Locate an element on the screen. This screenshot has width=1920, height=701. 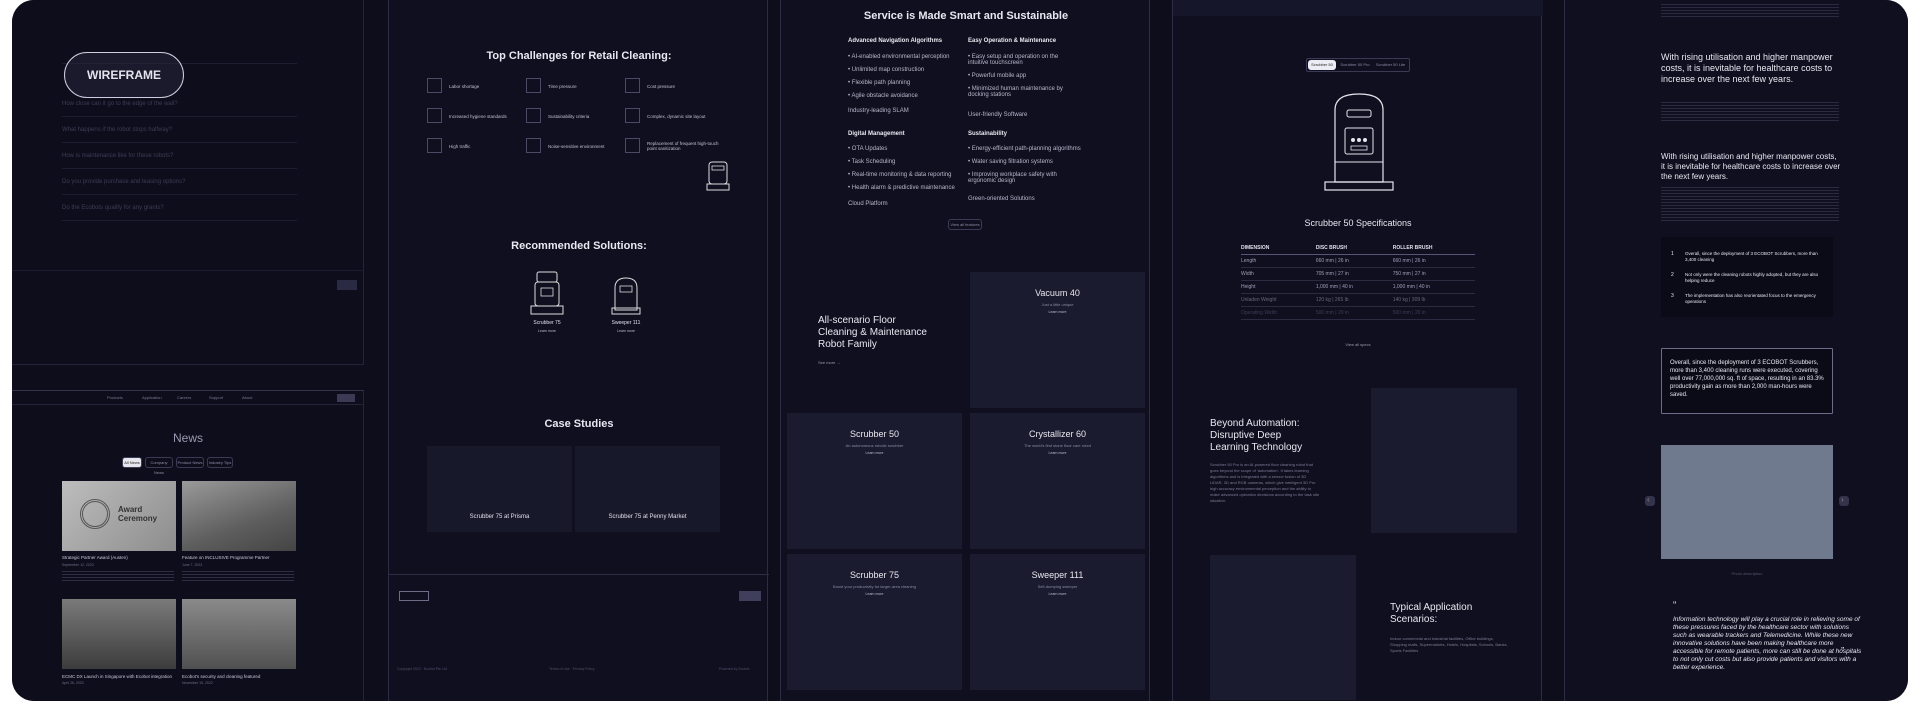
filter-industry-tips: Industry Tips is located at coordinates (220, 462).